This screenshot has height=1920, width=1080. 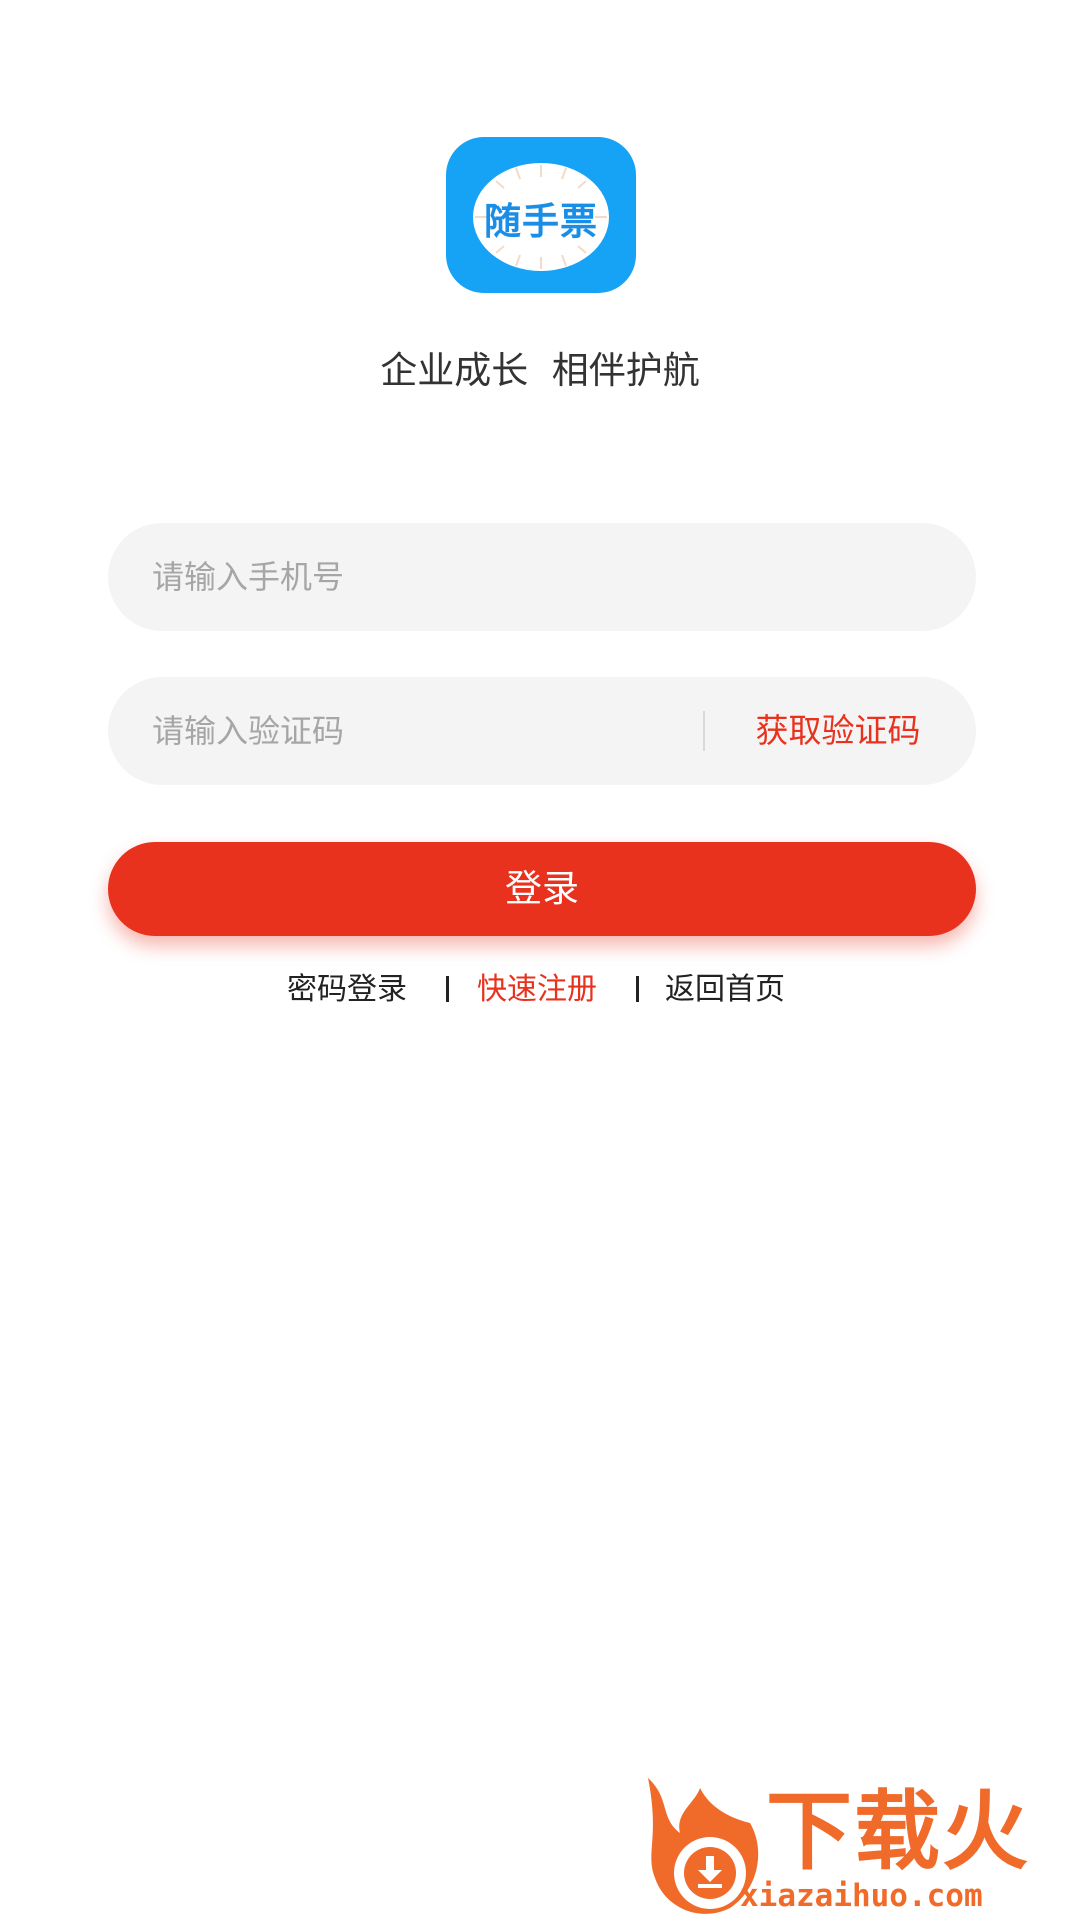 I want to click on back-home-link: 返回首页, so click(x=725, y=990).